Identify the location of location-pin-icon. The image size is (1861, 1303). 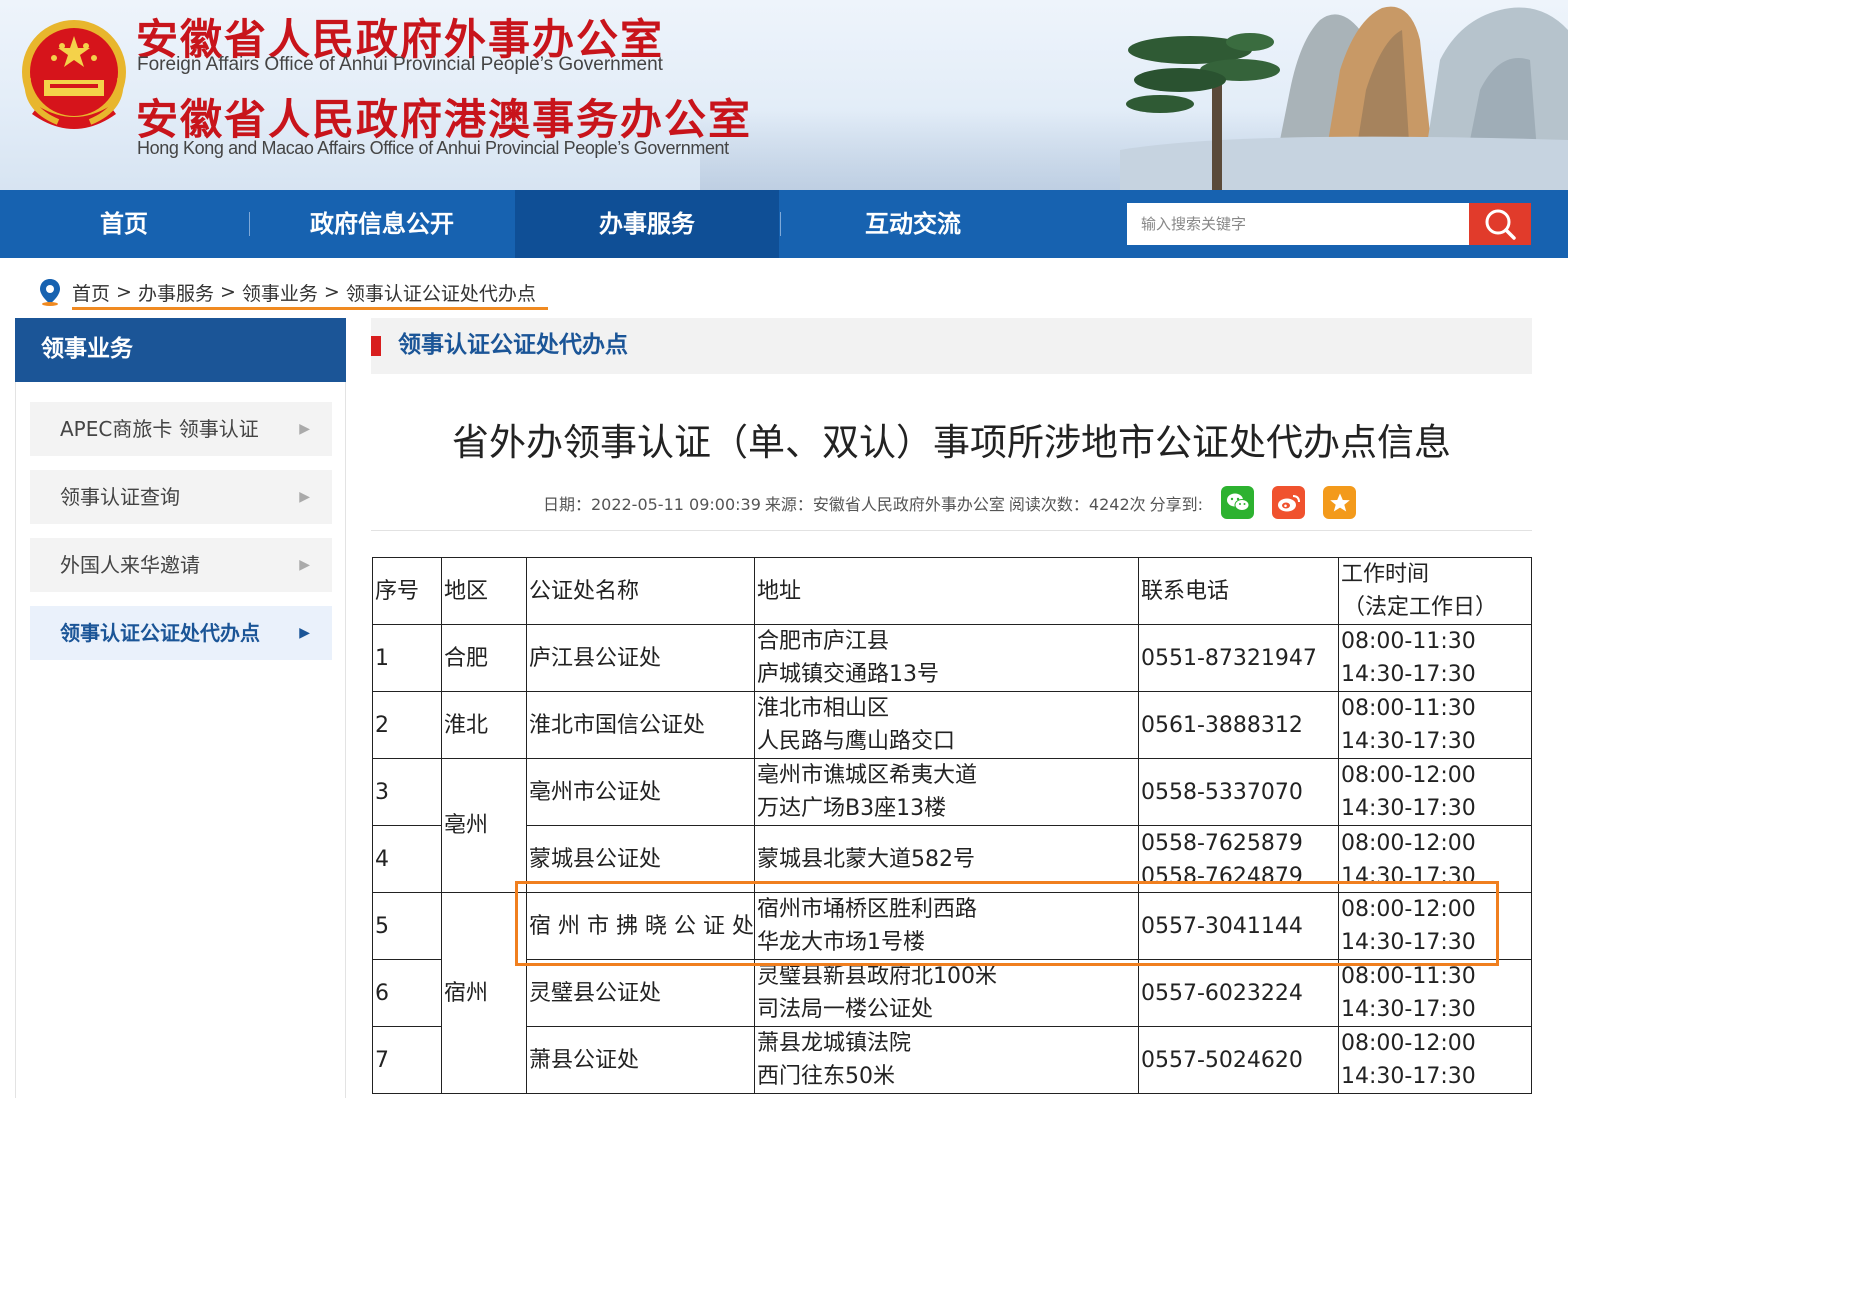
(50, 292).